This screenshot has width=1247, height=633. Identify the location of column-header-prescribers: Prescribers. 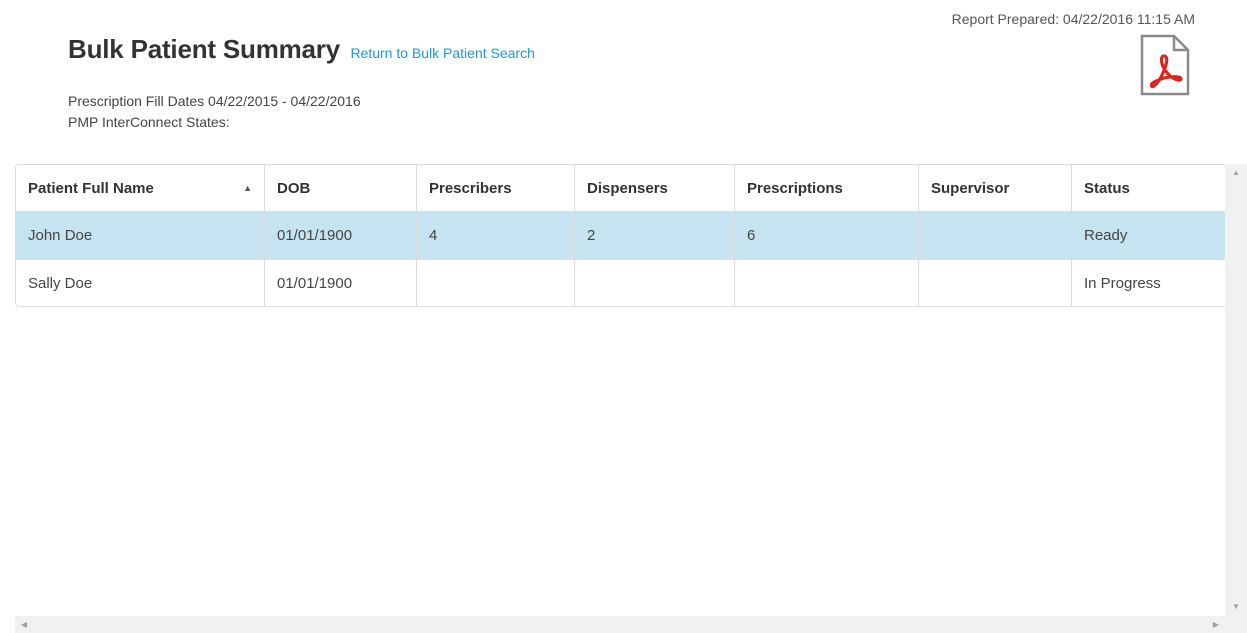
(496, 188).